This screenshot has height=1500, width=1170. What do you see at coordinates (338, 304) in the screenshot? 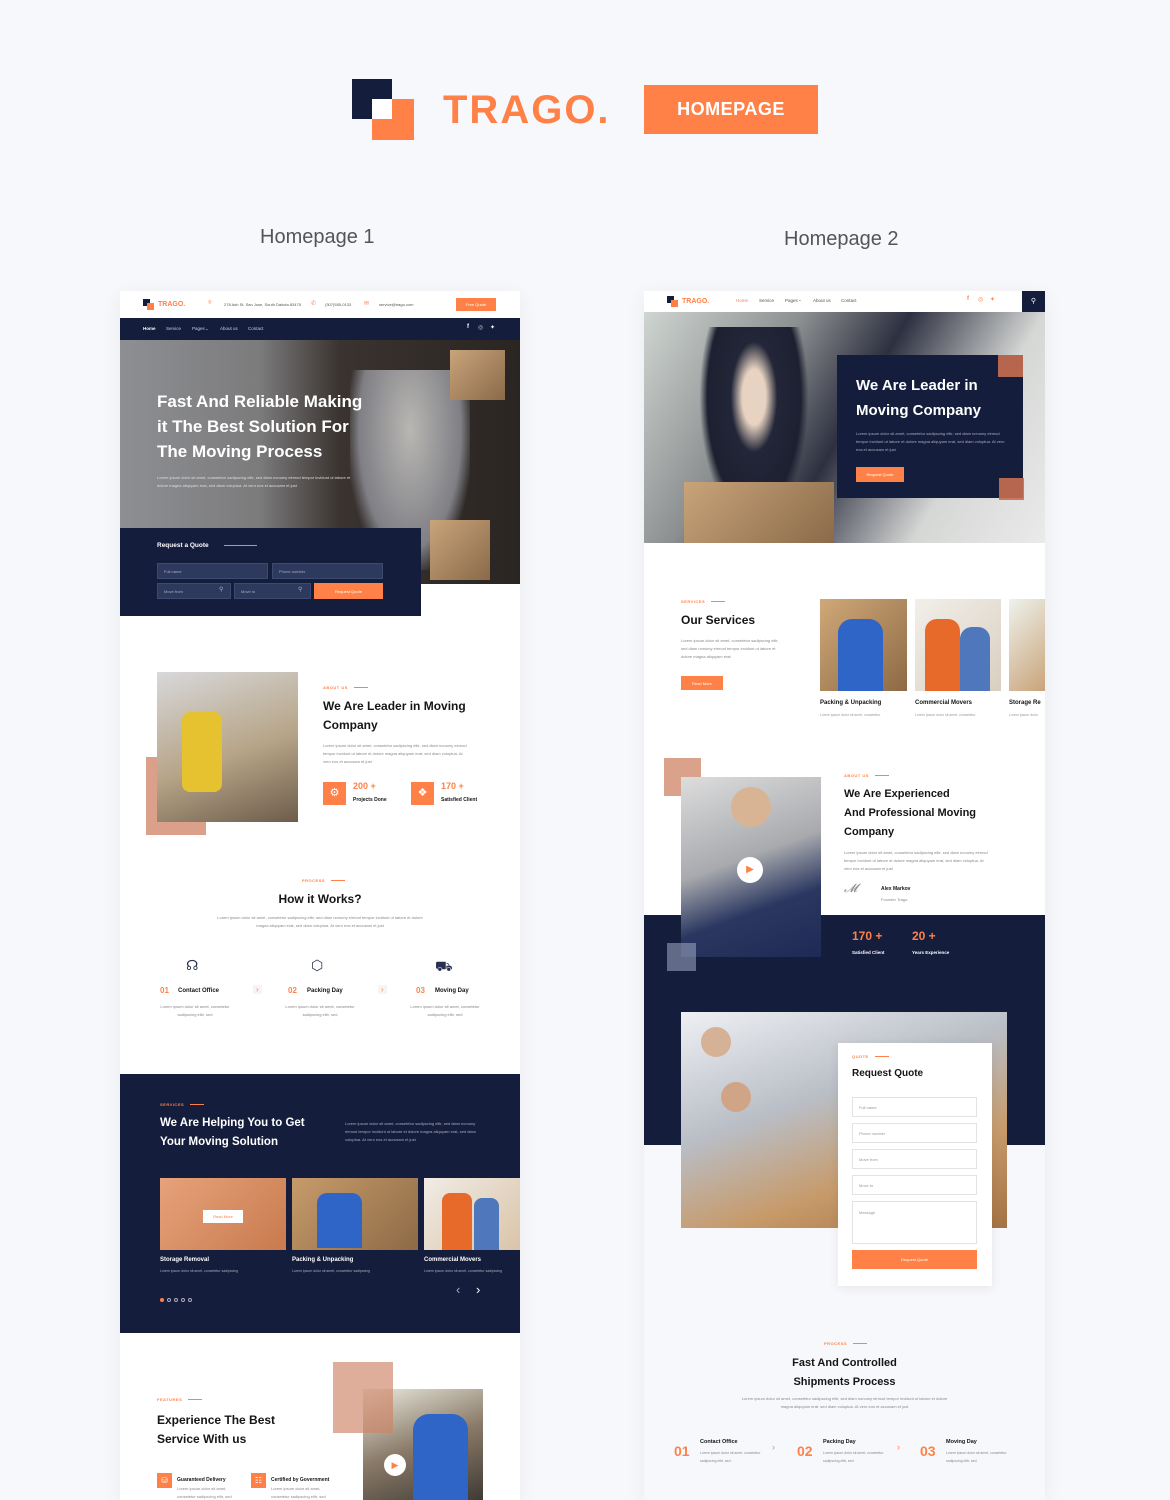
I see `hp1-phone: (307)555-0133` at bounding box center [338, 304].